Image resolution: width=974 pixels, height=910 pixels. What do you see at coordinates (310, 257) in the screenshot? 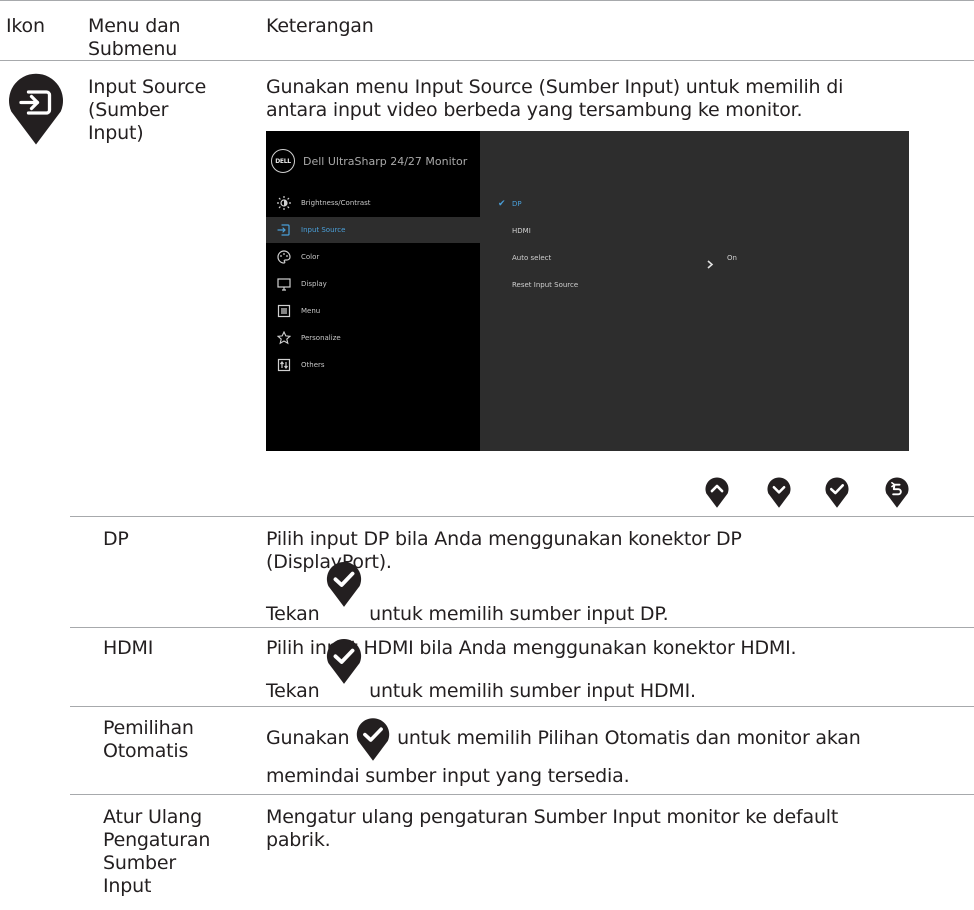
I see `osd-menu-label: Color` at bounding box center [310, 257].